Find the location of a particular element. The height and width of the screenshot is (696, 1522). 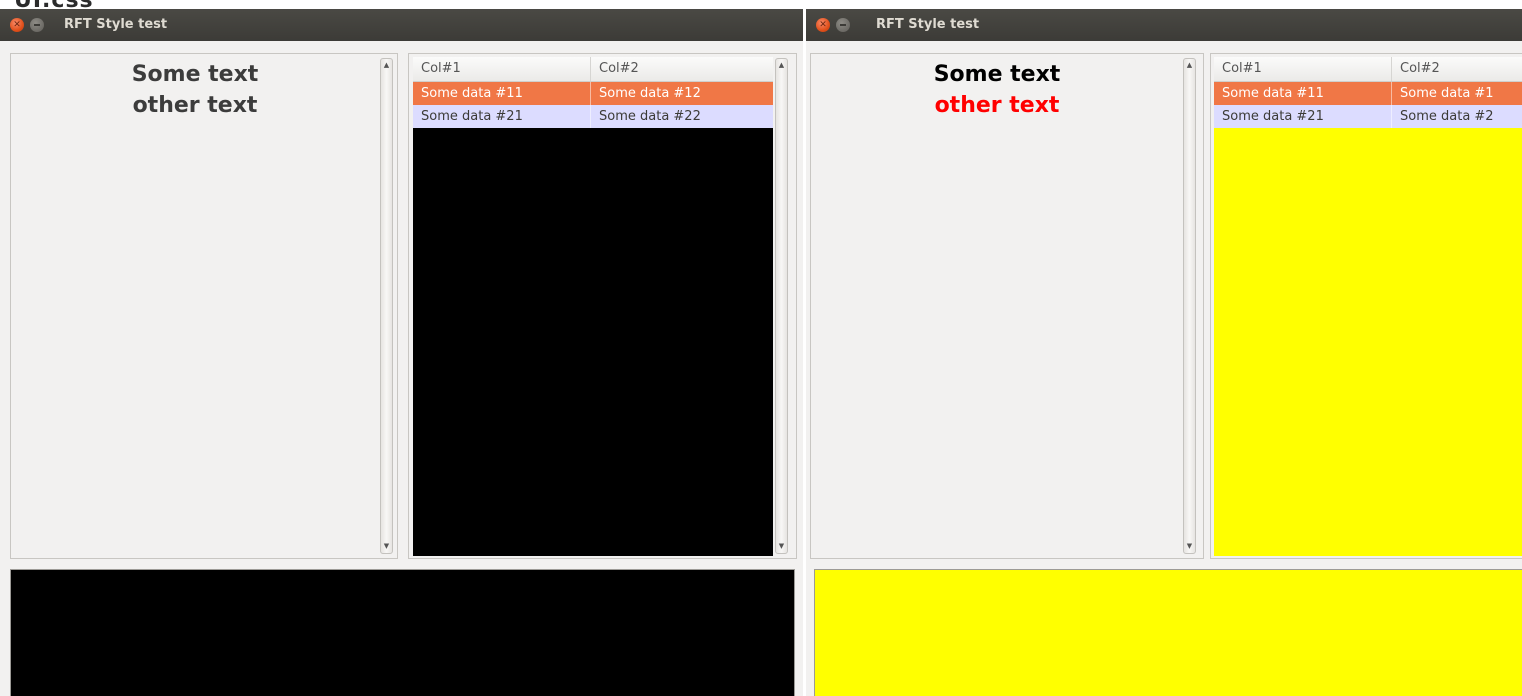

table-row: Some data #21 Some data #22 is located at coordinates (593, 116).